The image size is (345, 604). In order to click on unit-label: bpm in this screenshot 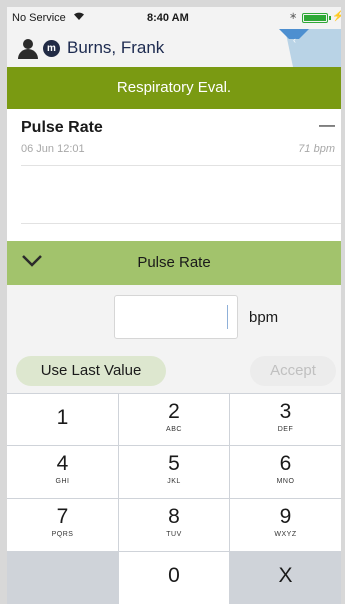, I will do `click(264, 317)`.